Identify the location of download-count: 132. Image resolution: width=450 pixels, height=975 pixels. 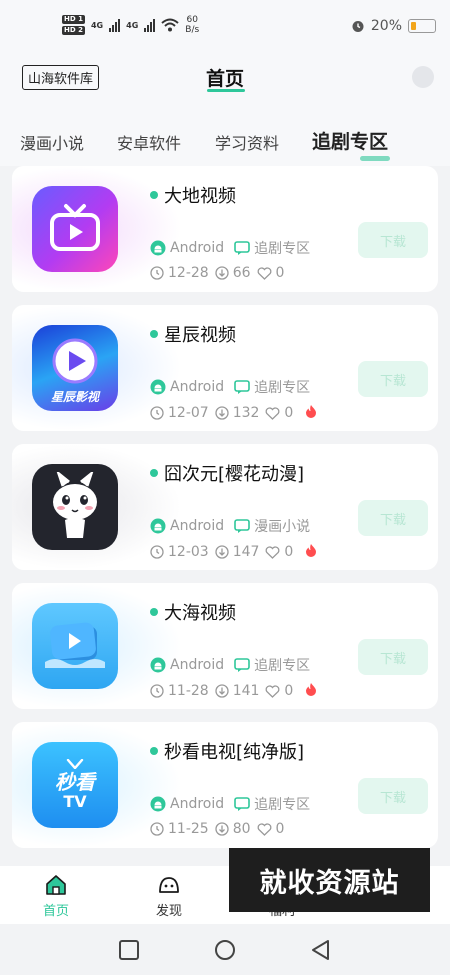
(246, 413).